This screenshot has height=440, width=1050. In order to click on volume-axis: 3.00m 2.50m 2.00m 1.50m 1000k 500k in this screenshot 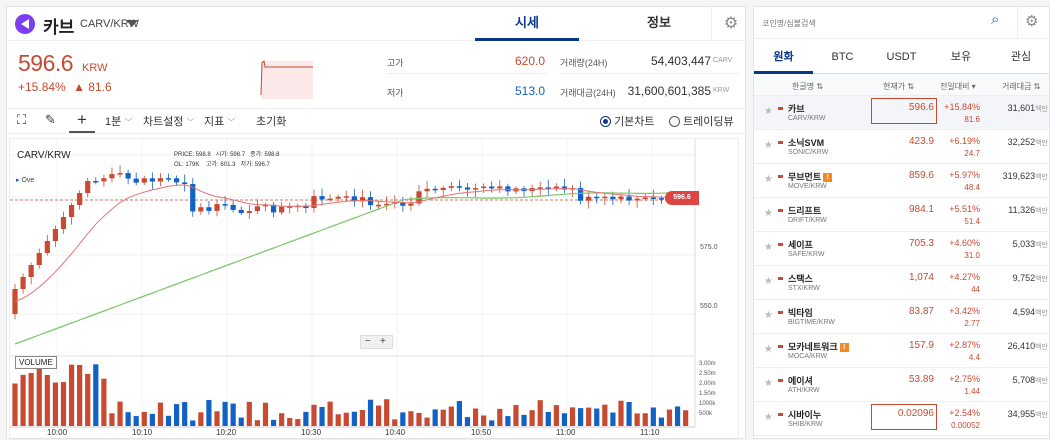, I will do `click(707, 389)`.